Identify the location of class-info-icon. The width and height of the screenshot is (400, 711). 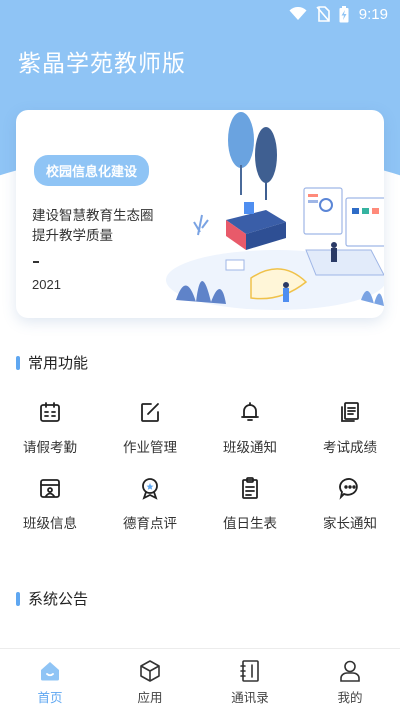
(50, 488).